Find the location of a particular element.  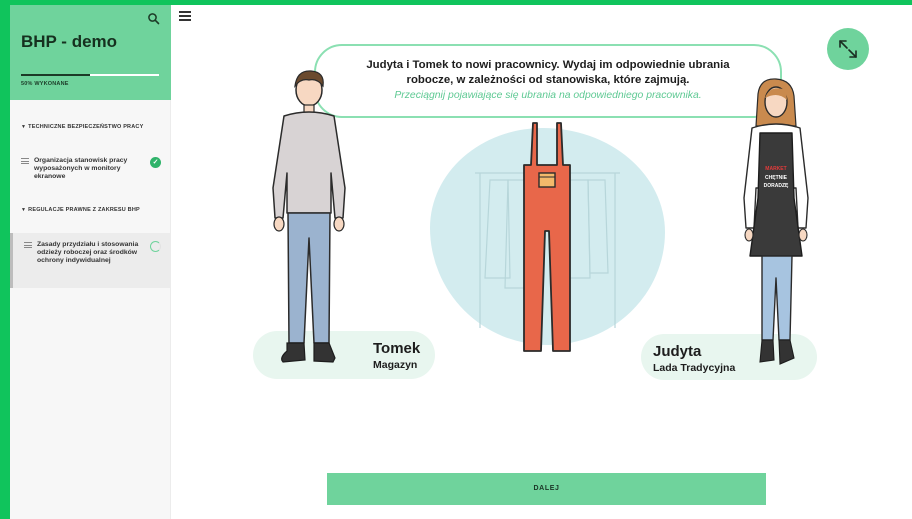

sidebar-section-legal-regulations: ▼ REGULACJE PRAWNE Z ZAKRESU BHP is located at coordinates (86, 210).